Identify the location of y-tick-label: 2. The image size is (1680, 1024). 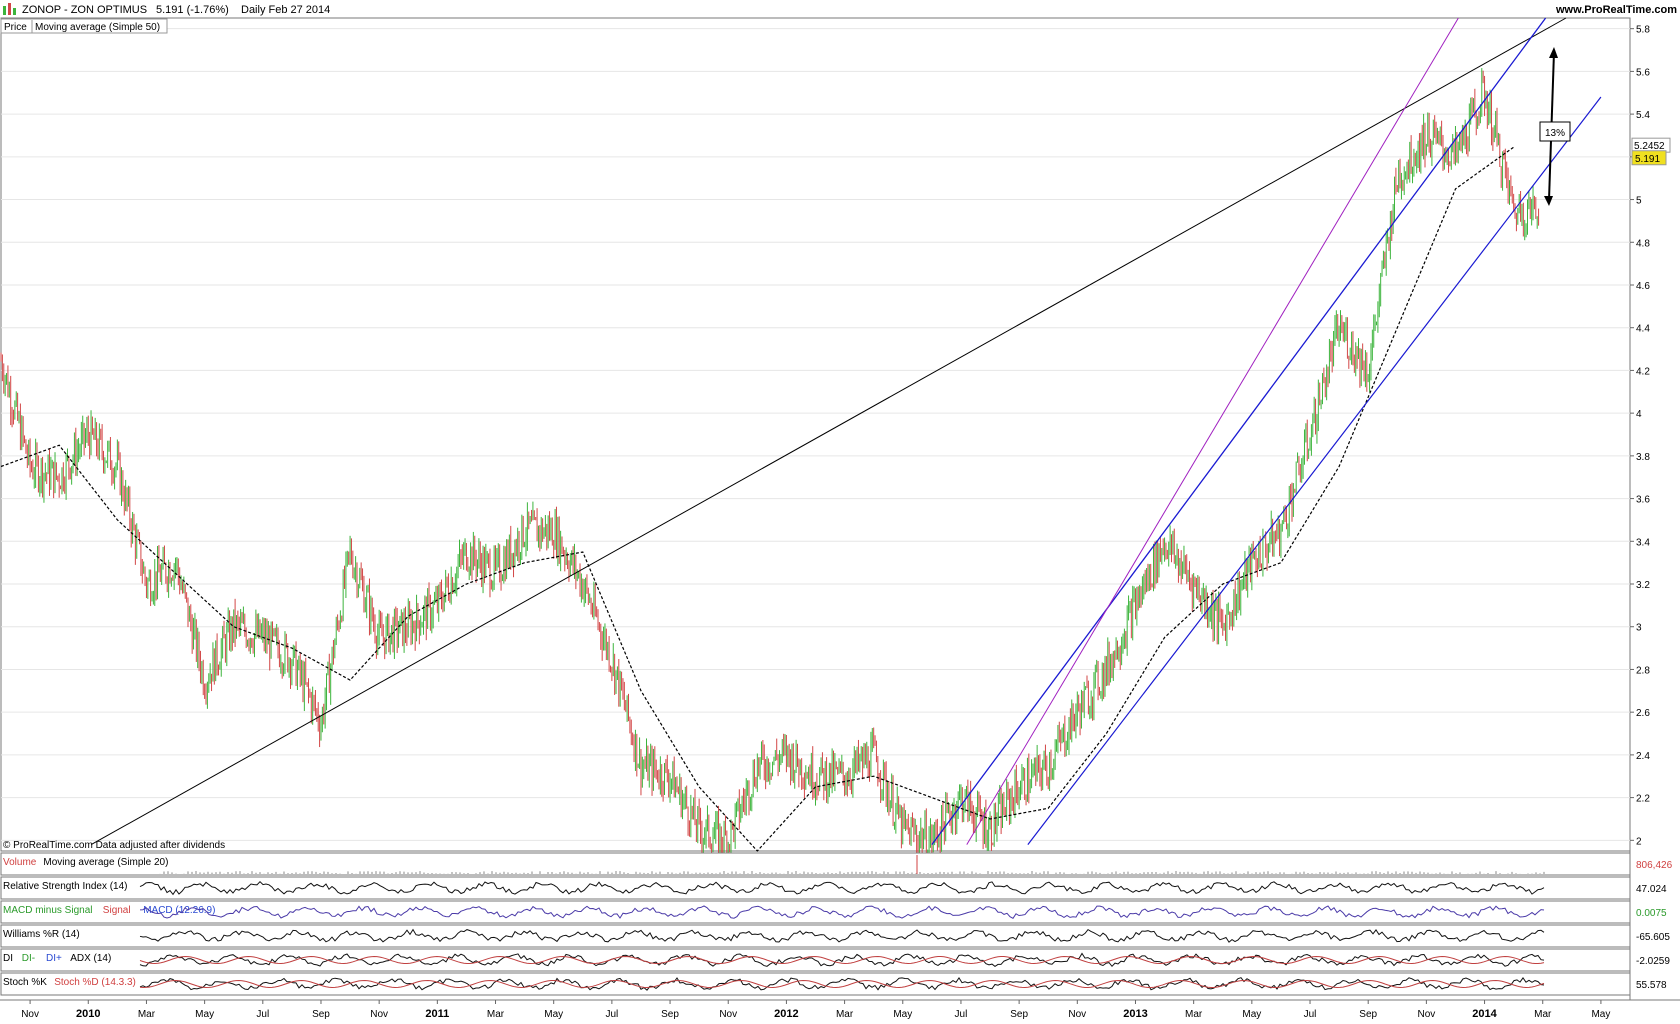
(1639, 841).